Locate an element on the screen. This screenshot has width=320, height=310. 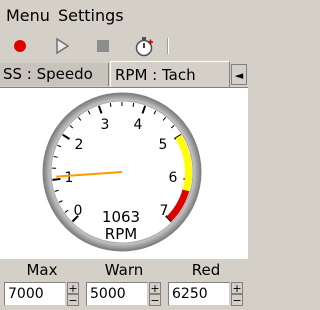
red-label: Red is located at coordinates (206, 270).